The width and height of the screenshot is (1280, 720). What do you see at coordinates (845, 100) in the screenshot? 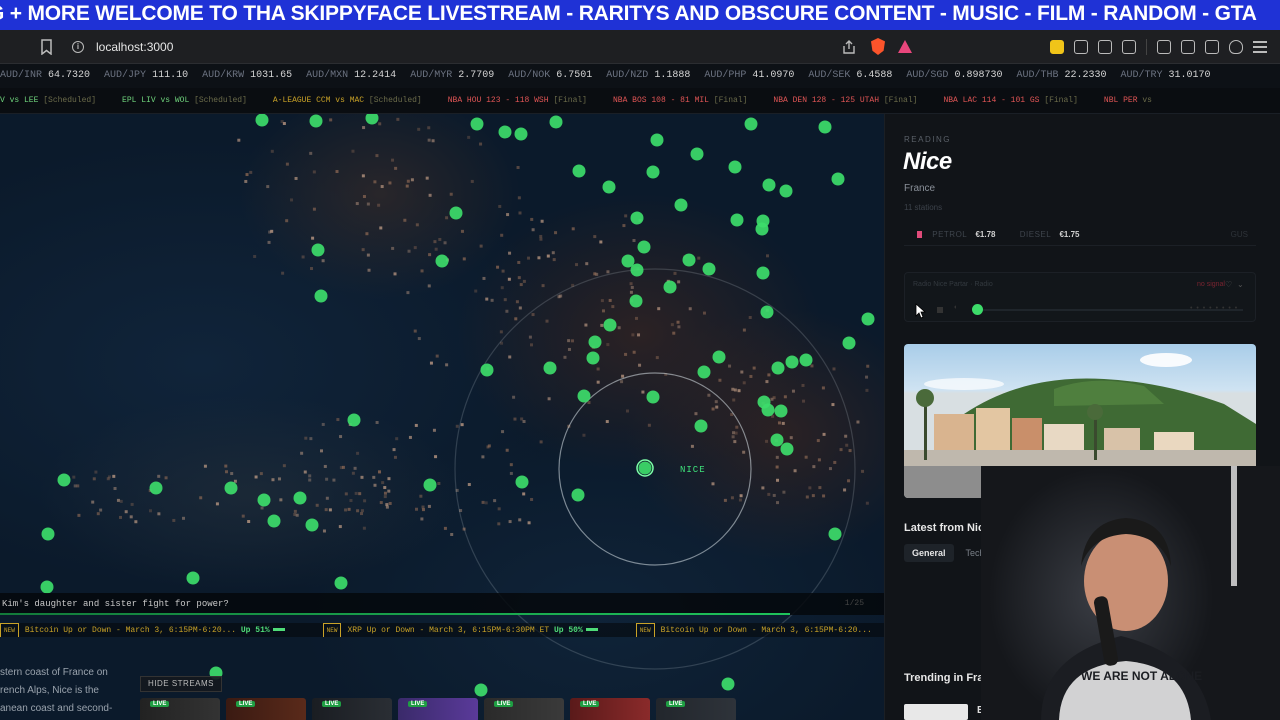
I see `sports-score-item: NBA DEN 128 - 125 UTAH [Final]` at bounding box center [845, 100].